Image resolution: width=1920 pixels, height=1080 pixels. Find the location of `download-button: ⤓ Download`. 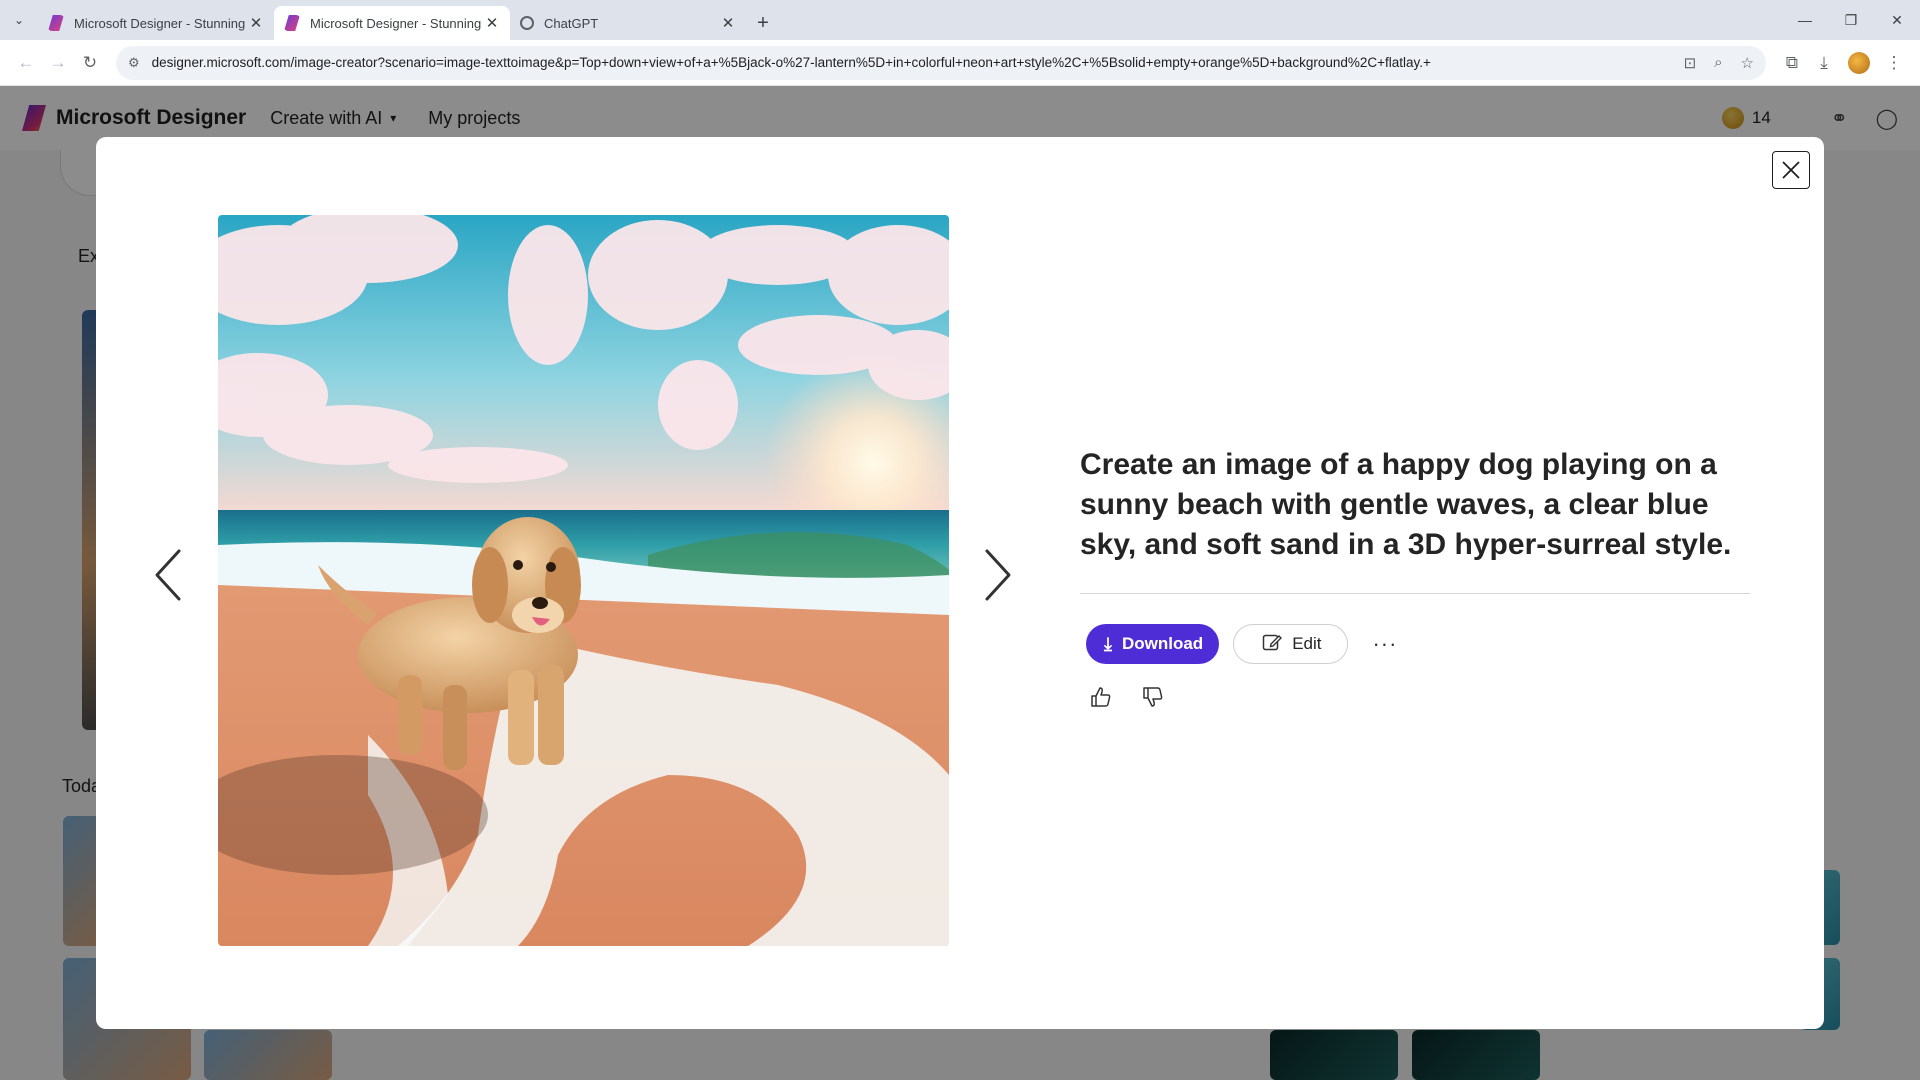

download-button: ⤓ Download is located at coordinates (1153, 644).